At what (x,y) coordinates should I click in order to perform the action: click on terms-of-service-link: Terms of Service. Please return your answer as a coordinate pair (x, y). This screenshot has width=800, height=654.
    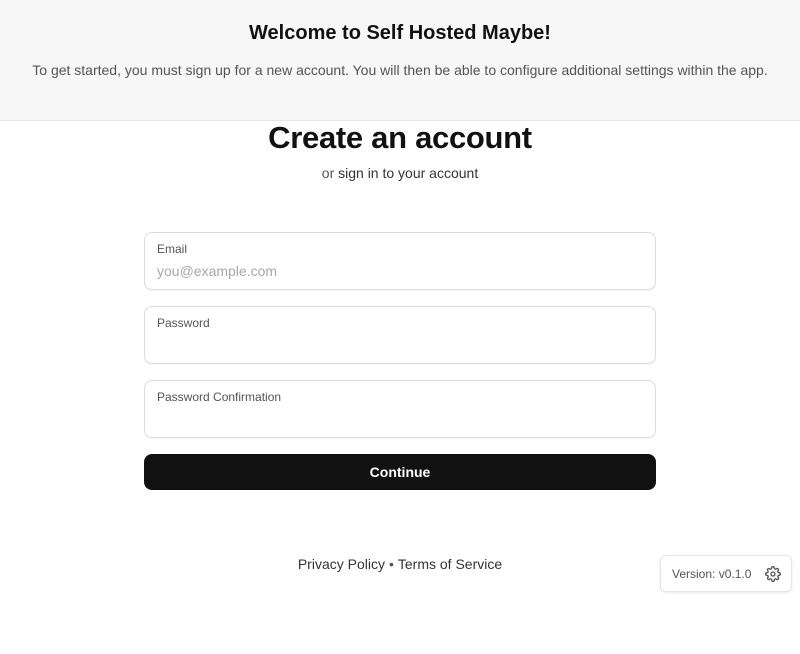
    Looking at the image, I should click on (450, 564).